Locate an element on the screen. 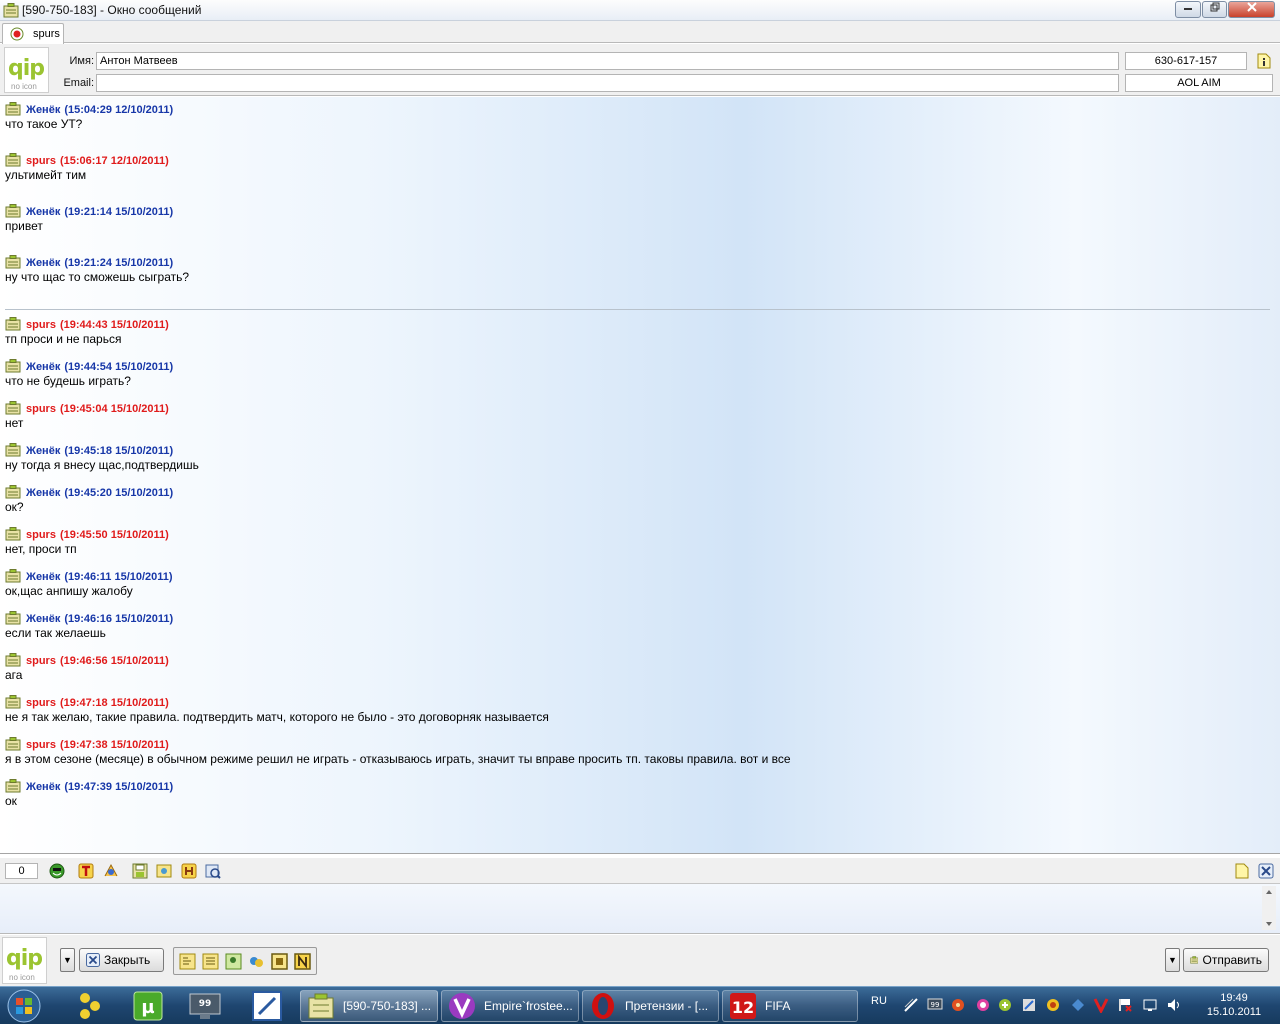  plugins-icon is located at coordinates (256, 961).